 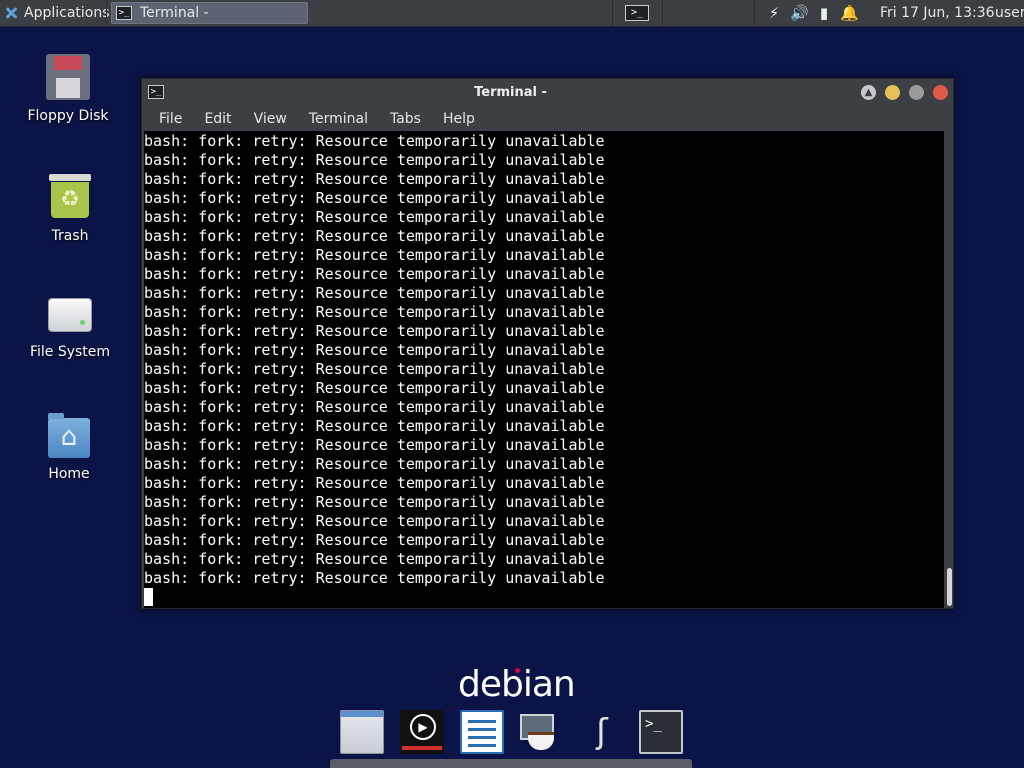 What do you see at coordinates (68, 77) in the screenshot?
I see `floppy-disk-icon` at bounding box center [68, 77].